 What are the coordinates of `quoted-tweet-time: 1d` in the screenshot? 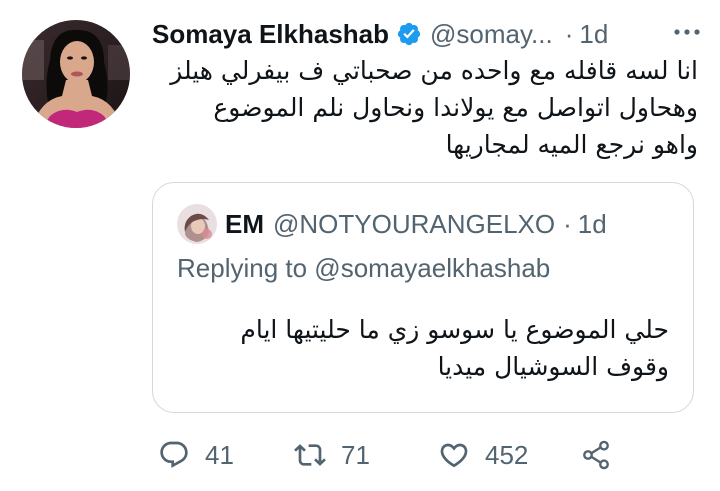 It's located at (592, 224).